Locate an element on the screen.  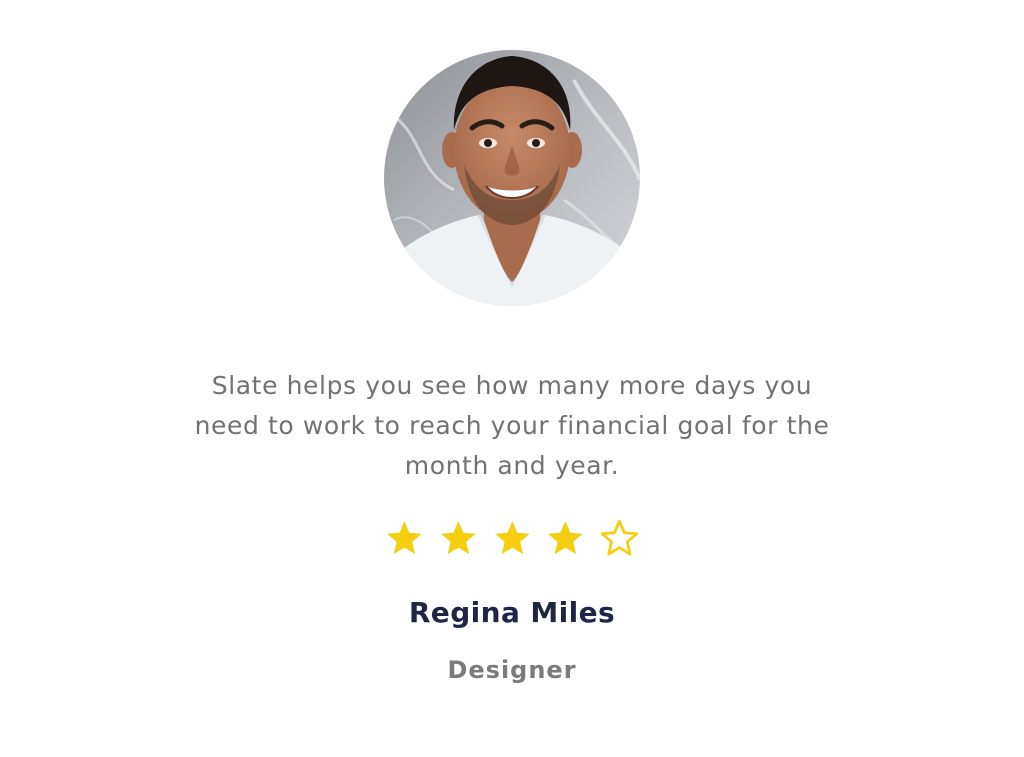
avatar-photo is located at coordinates (512, 178).